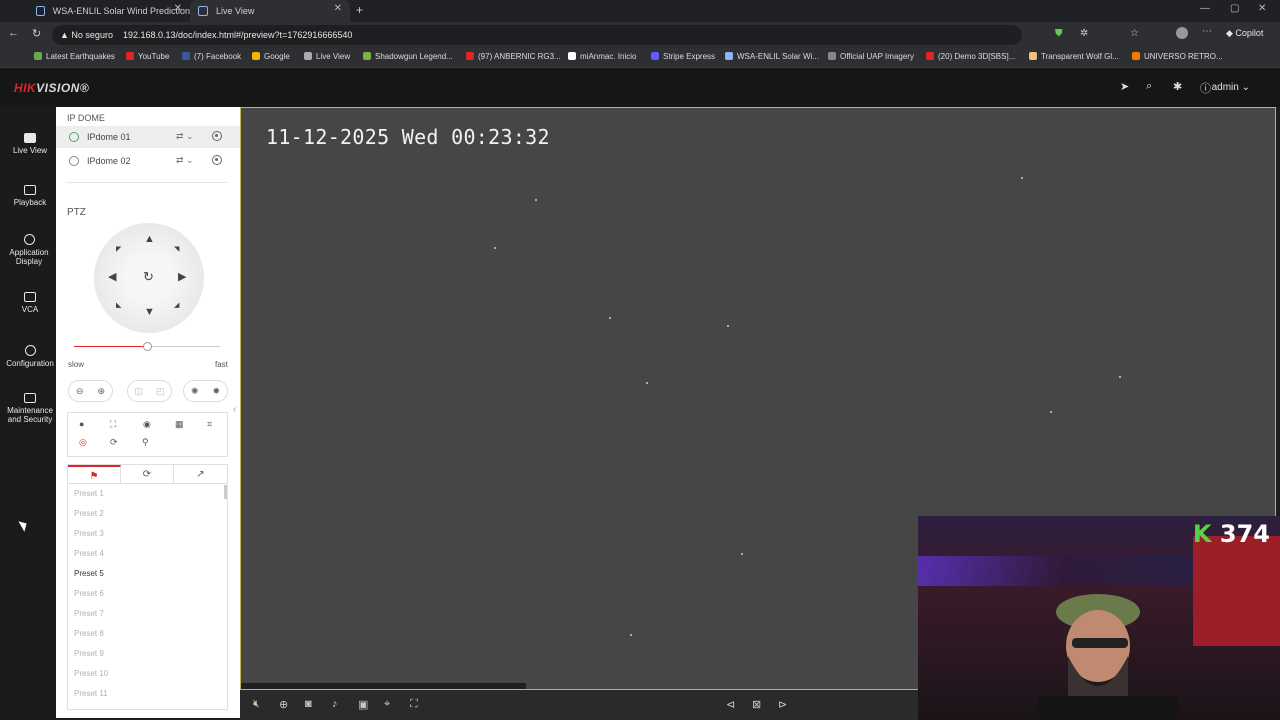  What do you see at coordinates (1262, 8) in the screenshot?
I see `close-window-icon: ✕` at bounding box center [1262, 8].